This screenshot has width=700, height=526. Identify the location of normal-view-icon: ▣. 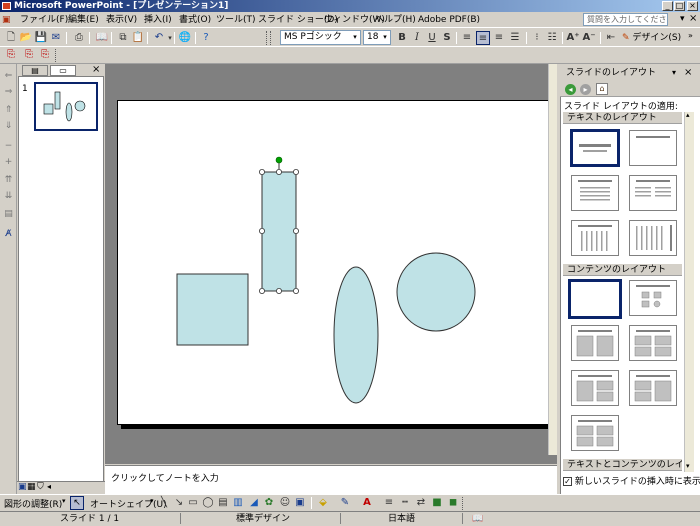
(22, 487).